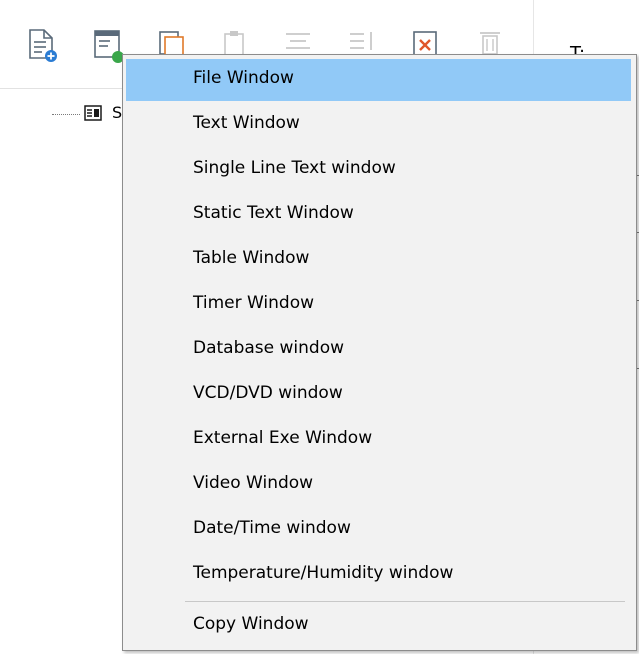  I want to click on menu-item-label: Video Window, so click(253, 483).